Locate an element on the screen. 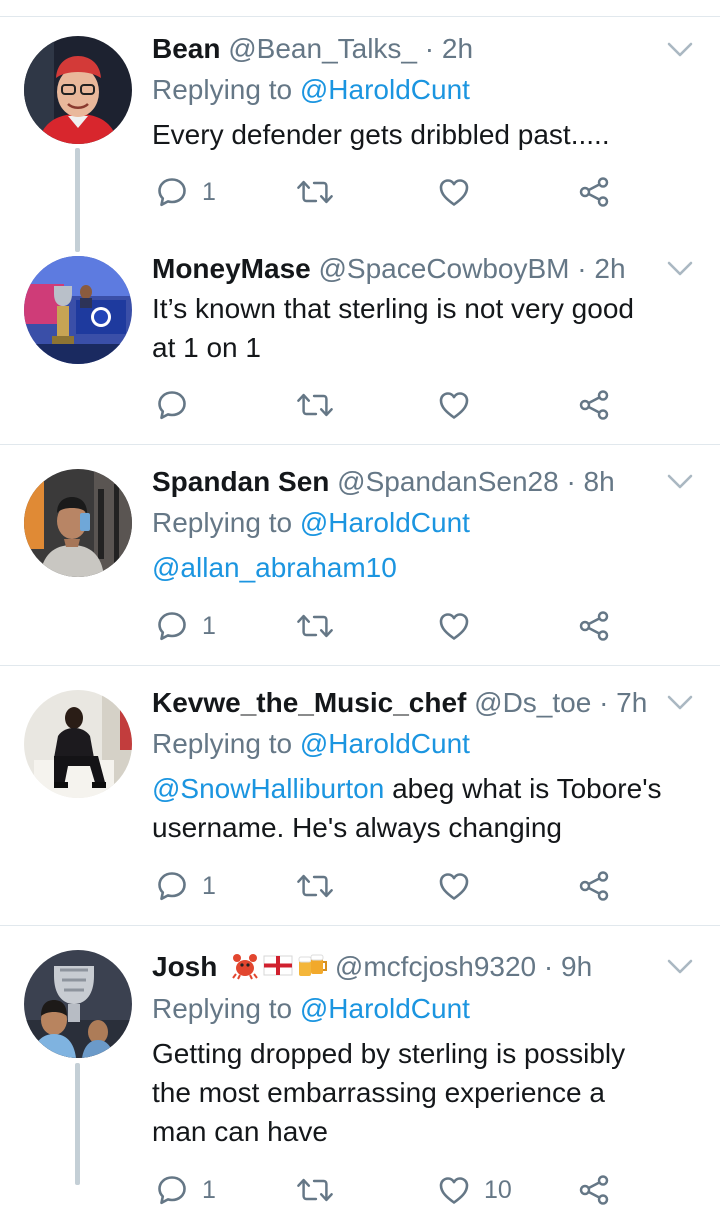 The height and width of the screenshot is (1212, 720). timestamp: 9h is located at coordinates (576, 966).